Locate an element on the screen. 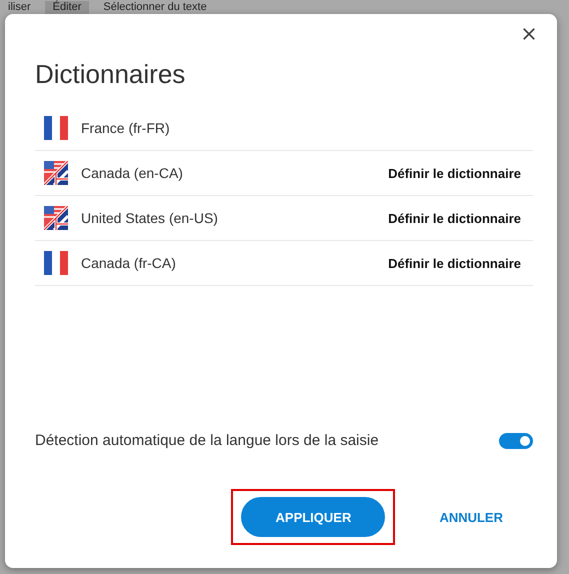  toggle-switch is located at coordinates (516, 440).